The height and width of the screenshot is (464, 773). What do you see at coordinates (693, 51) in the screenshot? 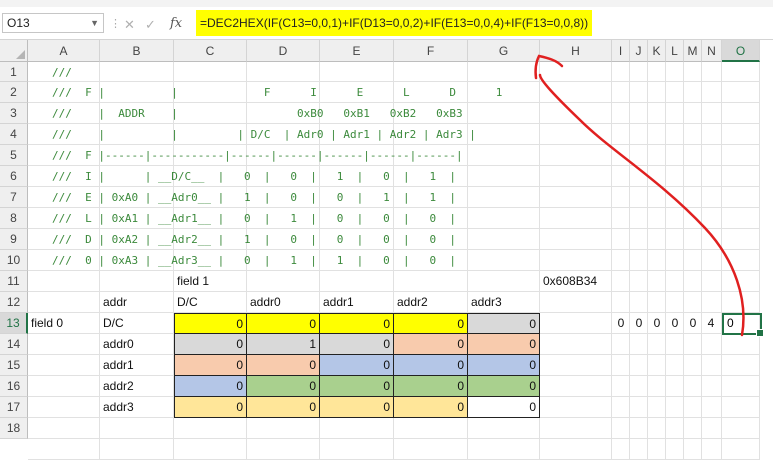
I see `column-header-m: M` at bounding box center [693, 51].